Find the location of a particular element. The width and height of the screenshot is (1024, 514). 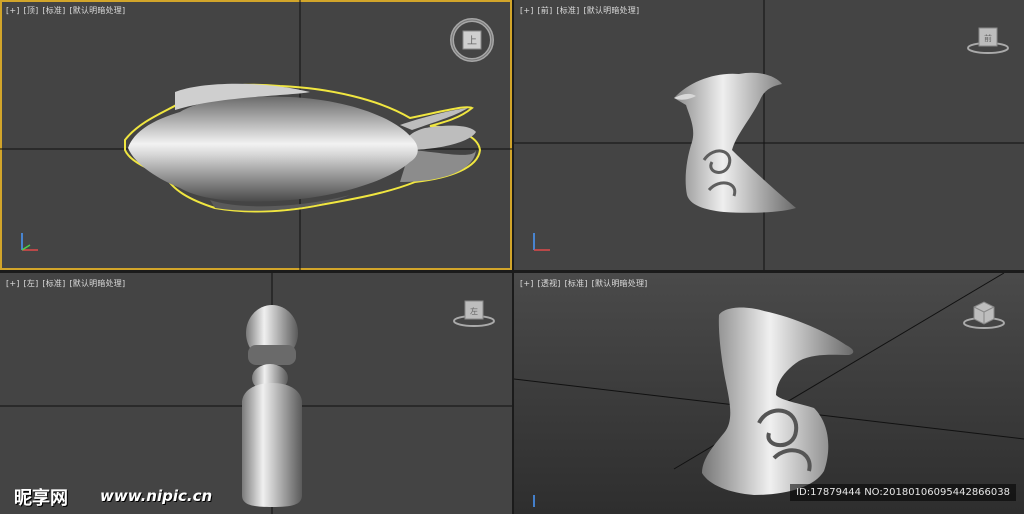

viewport-top-label: [+] [顶] [标准] [默认明暗处理] is located at coordinates (67, 10).